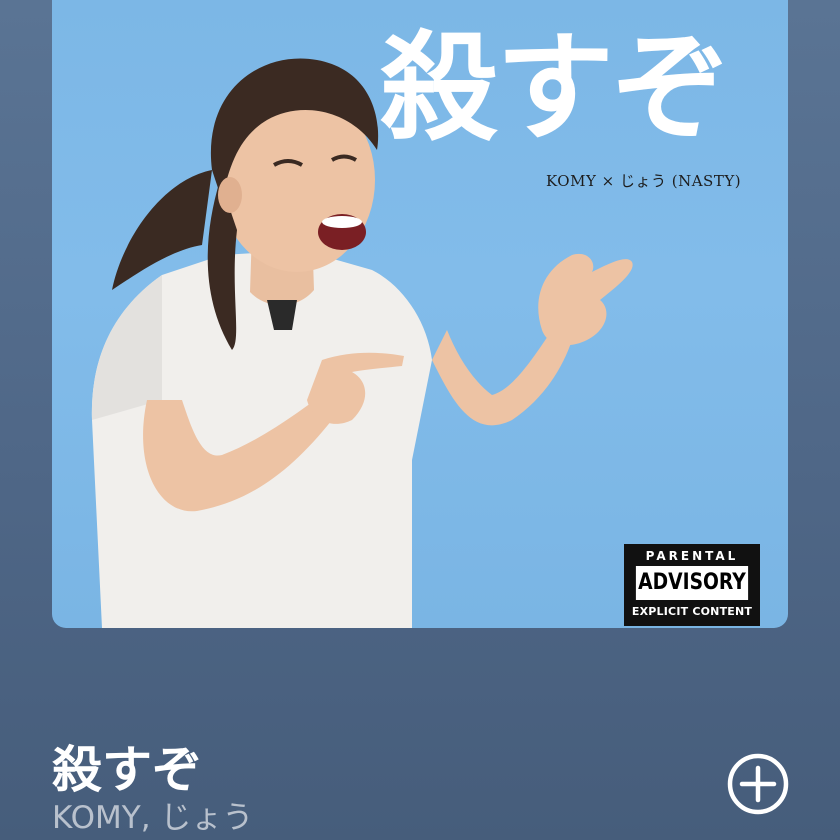 Image resolution: width=840 pixels, height=840 pixels. Describe the element at coordinates (555, 88) in the screenshot. I see `cover-title: 殺すぞ` at that location.